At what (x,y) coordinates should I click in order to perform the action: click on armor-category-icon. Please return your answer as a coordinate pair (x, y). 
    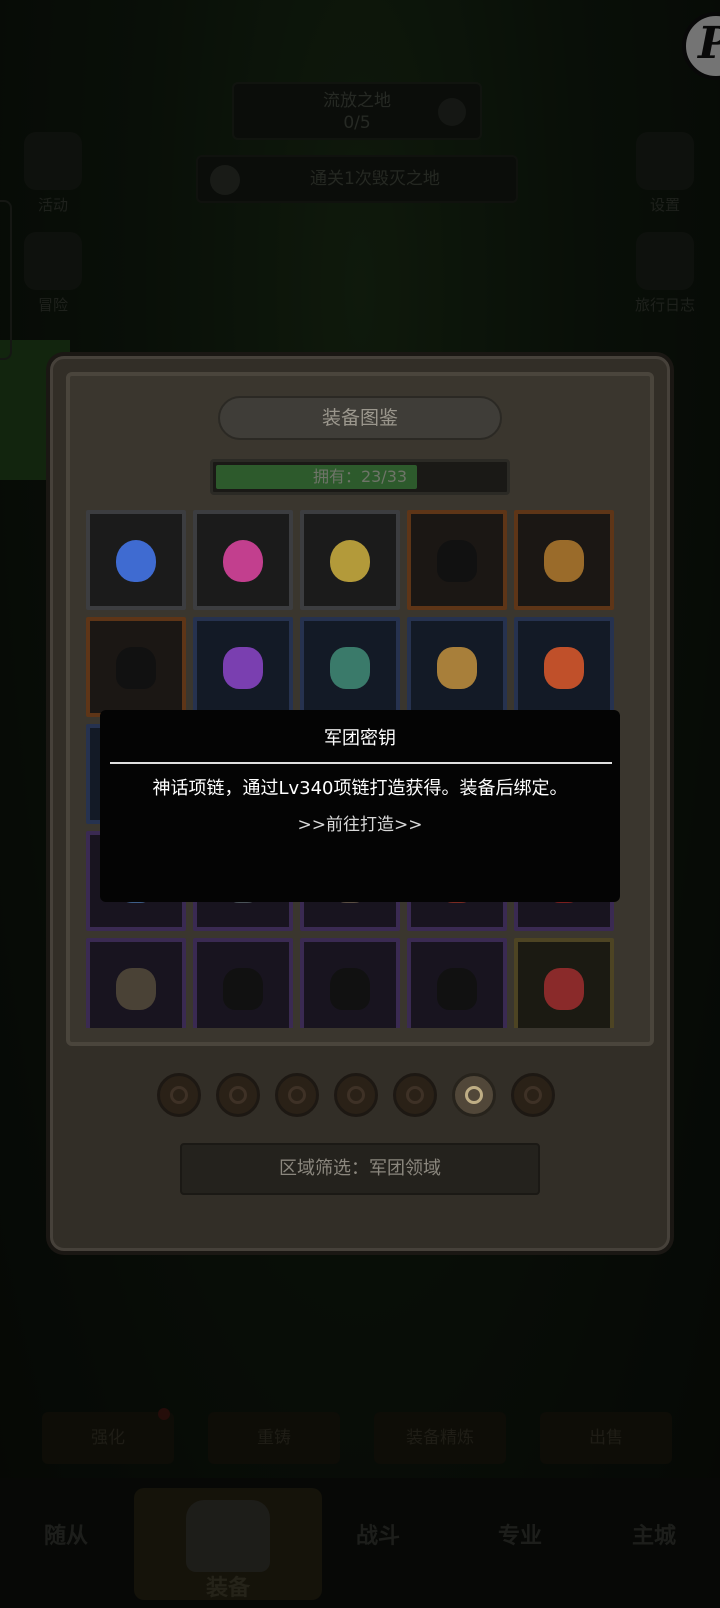
    Looking at the image, I should click on (297, 1095).